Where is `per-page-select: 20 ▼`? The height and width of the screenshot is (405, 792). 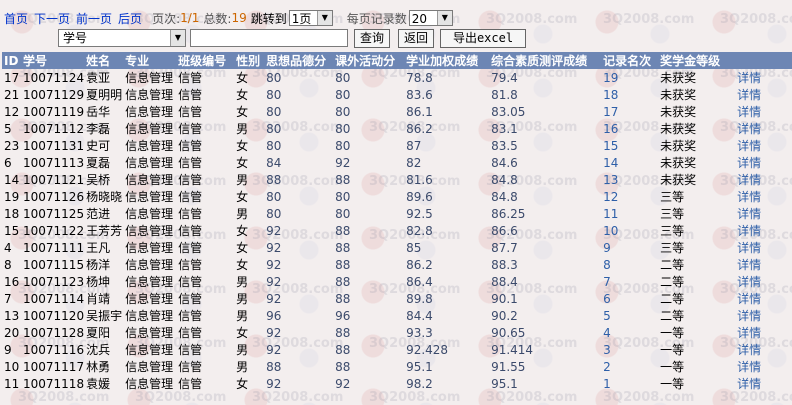
per-page-select: 20 ▼ is located at coordinates (430, 18).